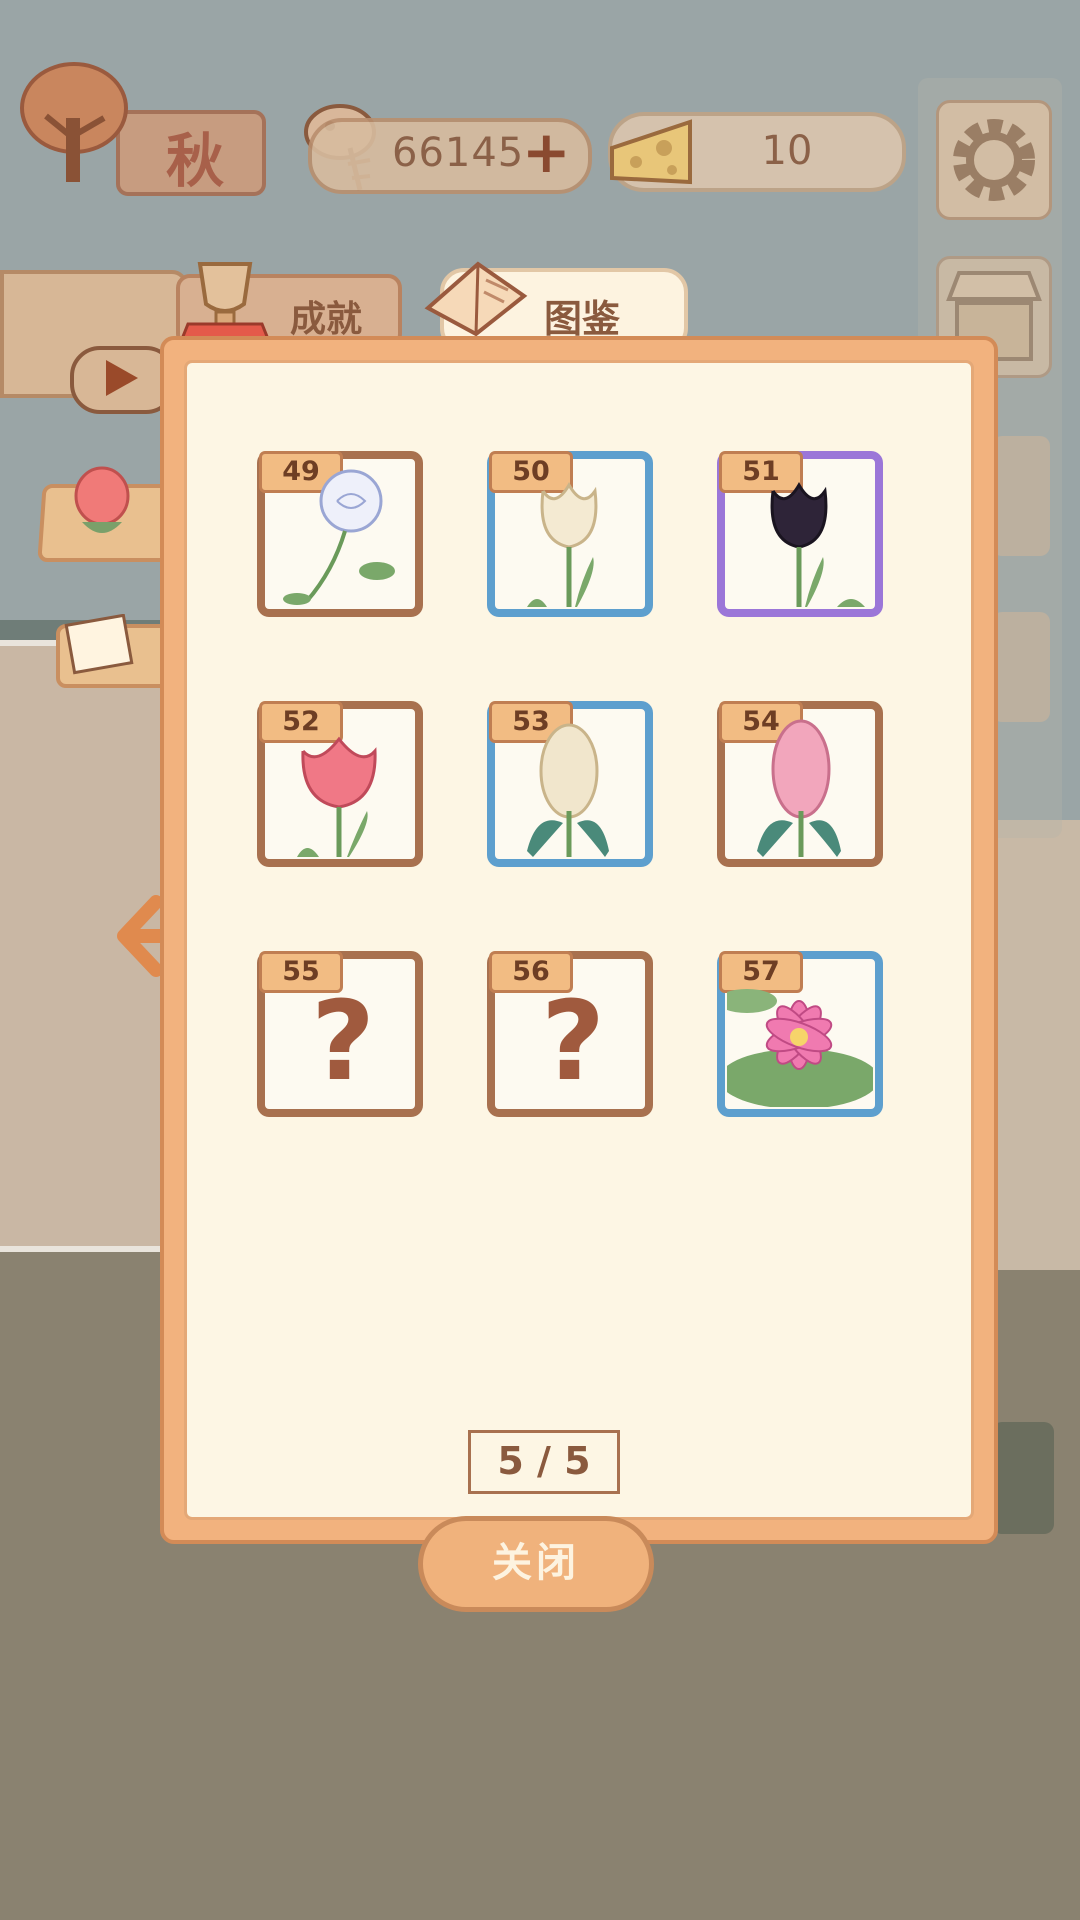  Describe the element at coordinates (141, 127) in the screenshot. I see `season-badge: 秋` at that location.